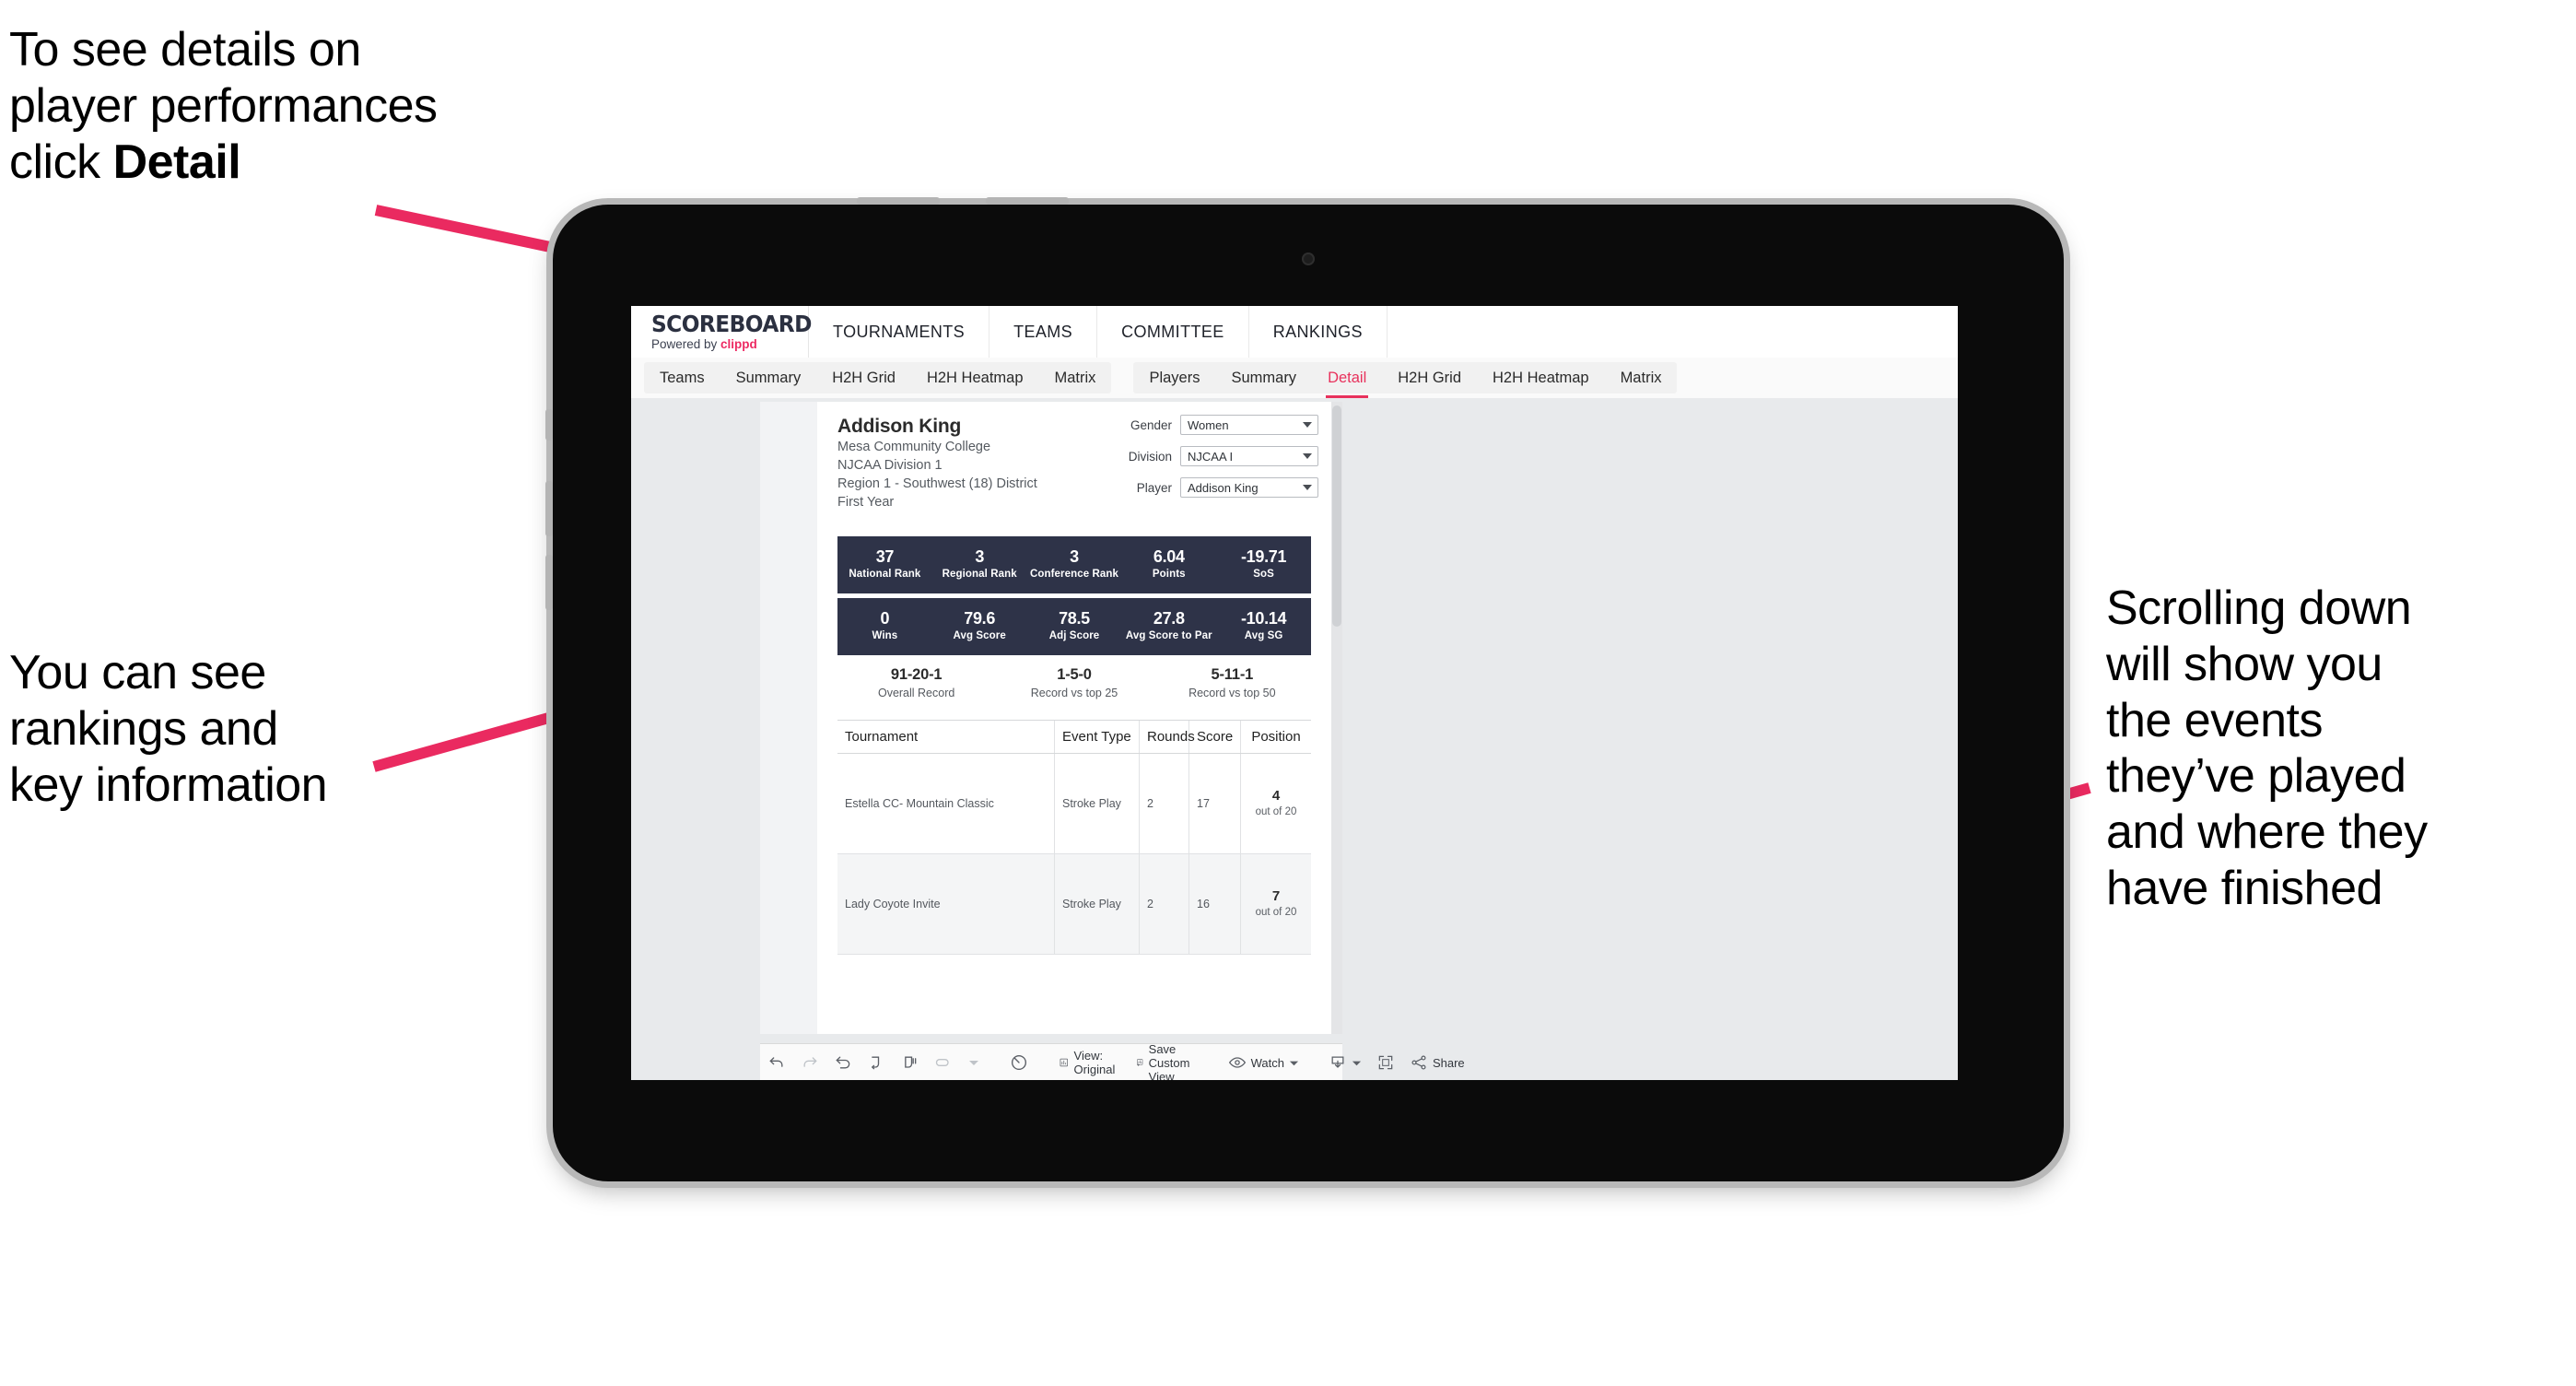 The height and width of the screenshot is (1386, 2576). I want to click on stat-avg-score-to-par-value: 27.8, so click(1169, 618).